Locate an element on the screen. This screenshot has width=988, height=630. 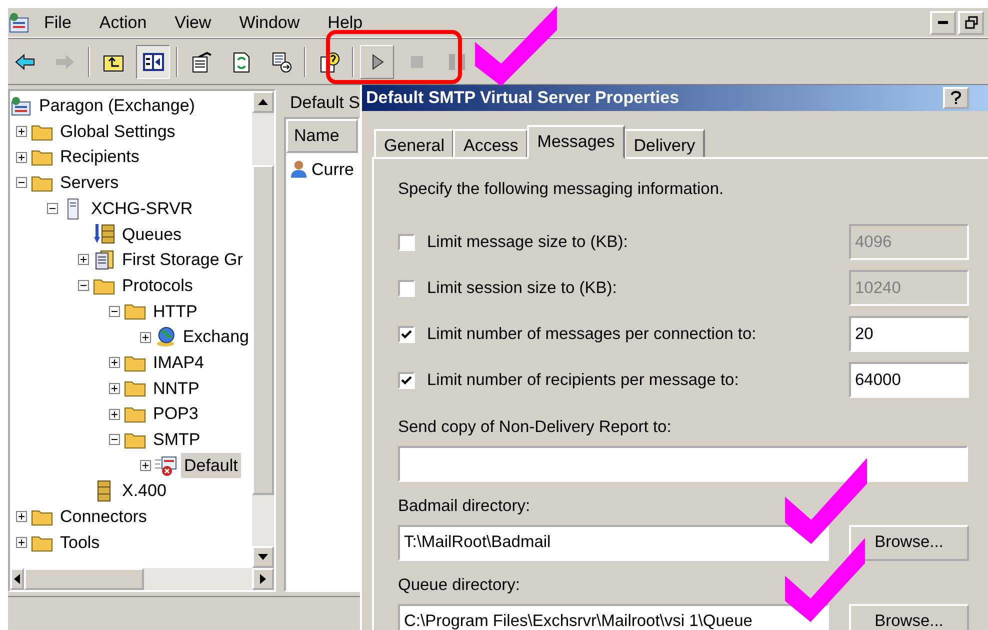
restore-button is located at coordinates (971, 22).